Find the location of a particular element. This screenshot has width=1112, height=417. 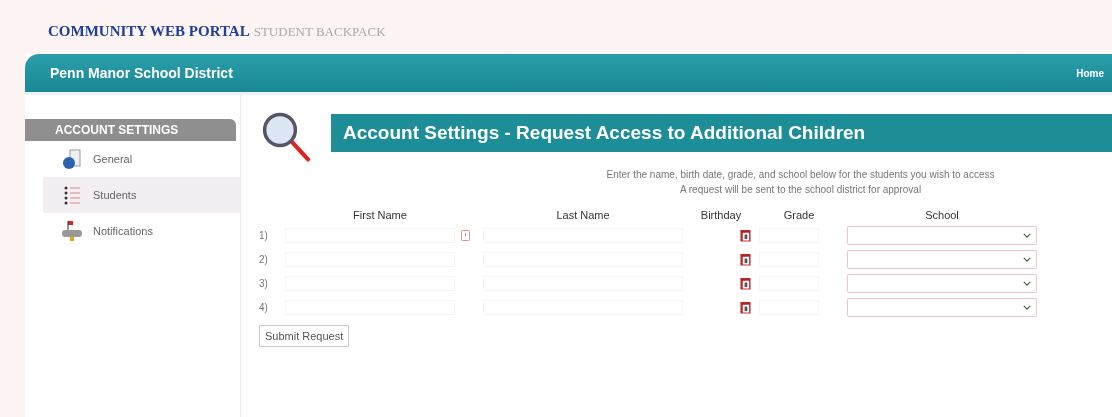

globe-document-icon is located at coordinates (72, 159).